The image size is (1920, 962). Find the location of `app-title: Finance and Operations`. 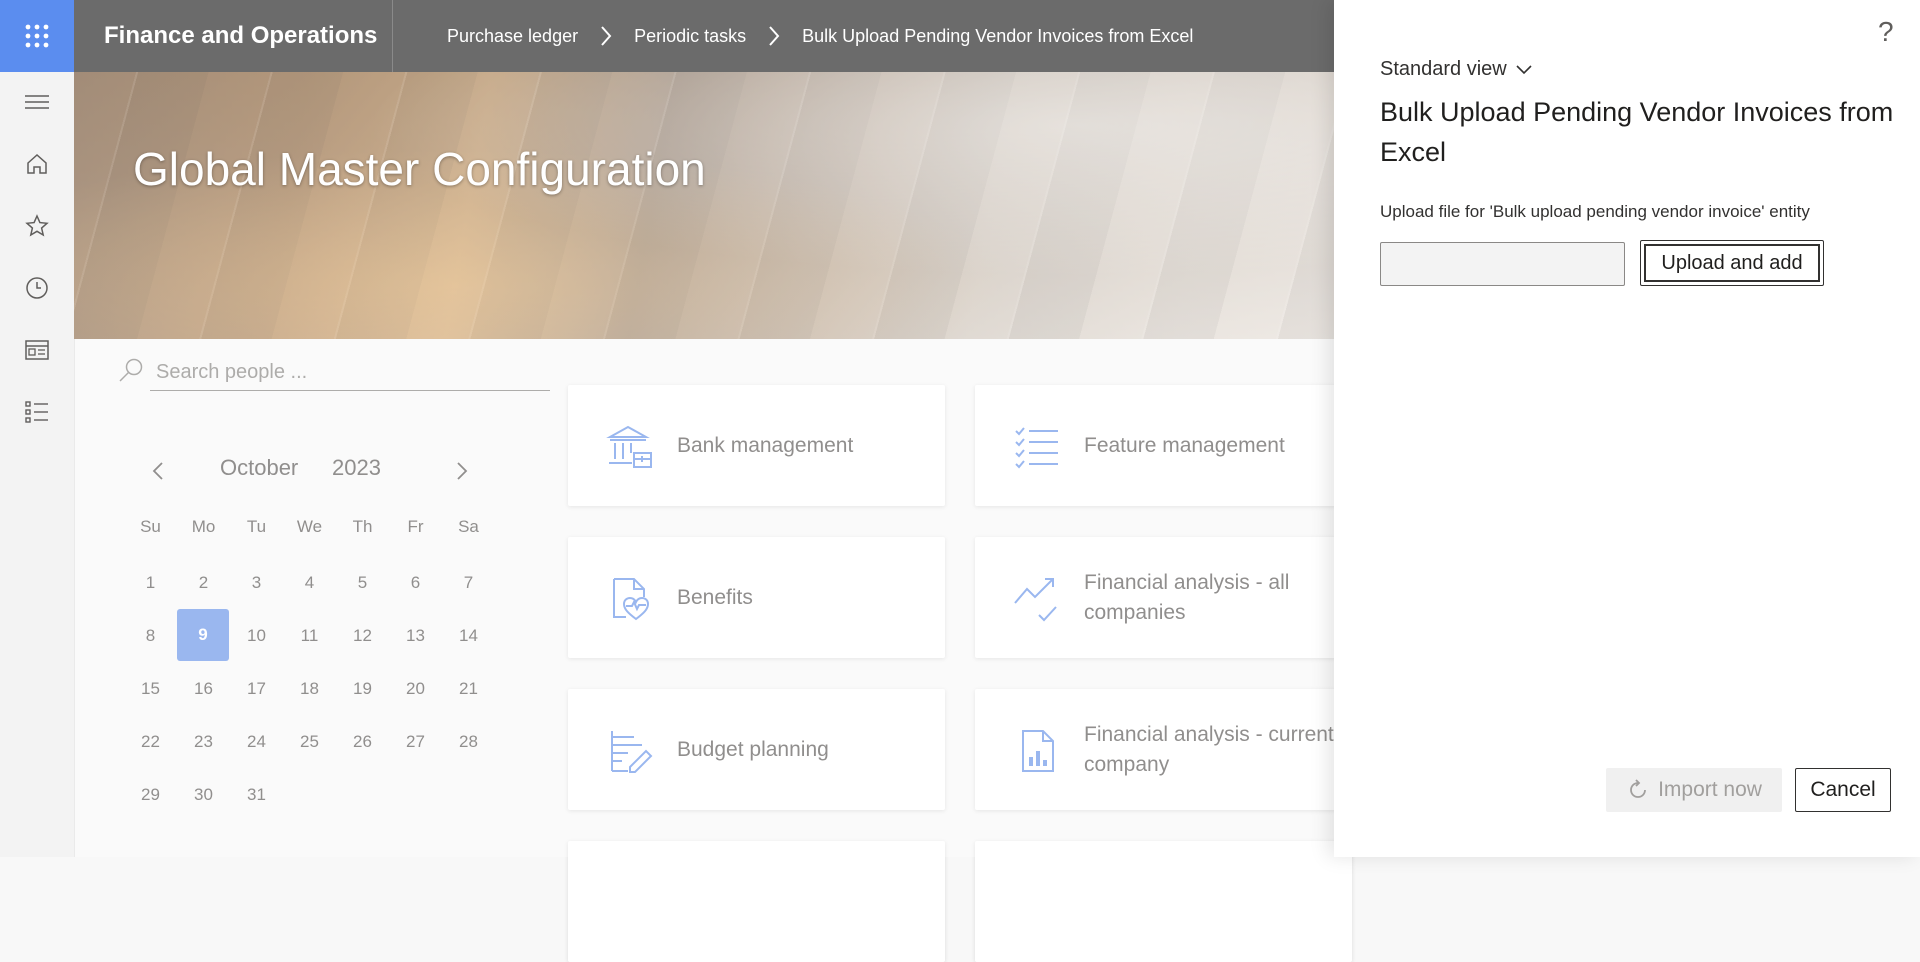

app-title: Finance and Operations is located at coordinates (240, 36).